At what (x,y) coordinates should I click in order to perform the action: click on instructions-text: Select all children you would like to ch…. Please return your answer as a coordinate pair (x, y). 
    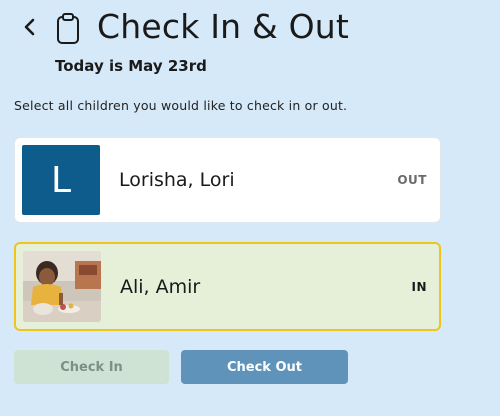
    Looking at the image, I should click on (181, 105).